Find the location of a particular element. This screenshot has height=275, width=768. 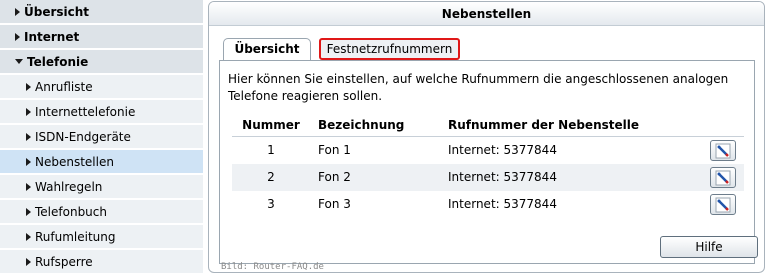

nav-internettelefonie: Internettelefonie is located at coordinates (101, 112).